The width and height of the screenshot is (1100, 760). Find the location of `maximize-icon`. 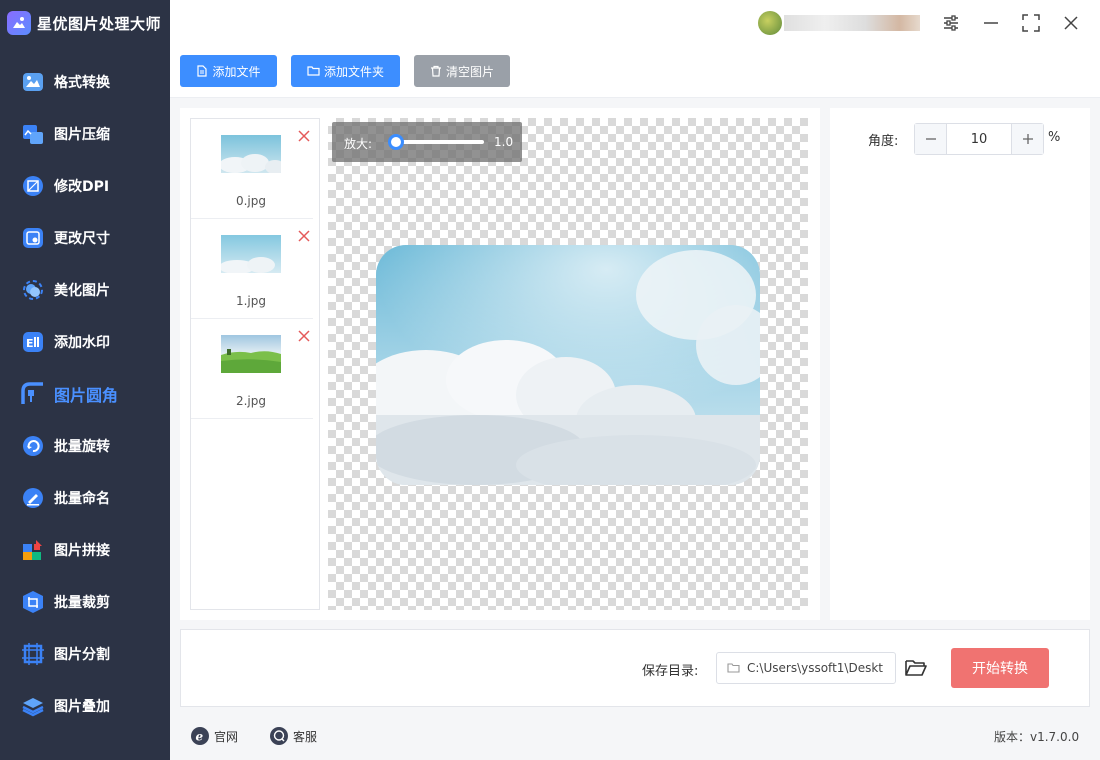

maximize-icon is located at coordinates (1031, 23).